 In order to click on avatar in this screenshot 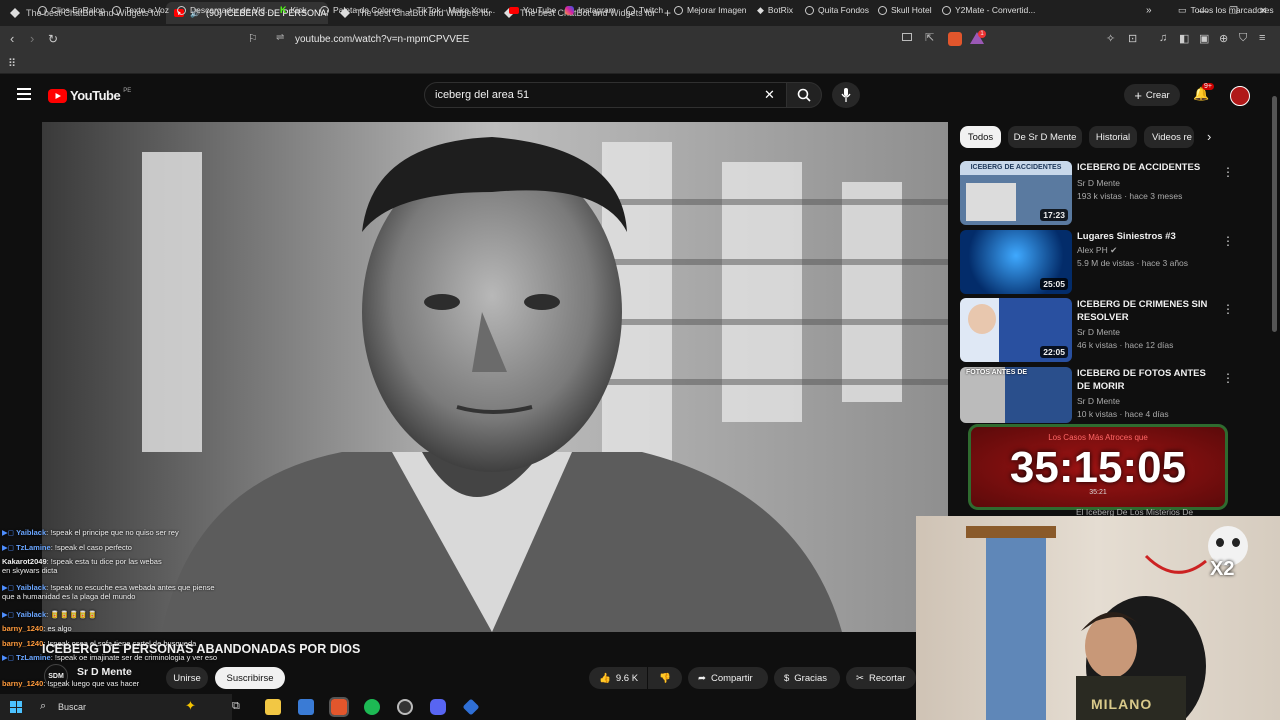, I will do `click(1240, 96)`.